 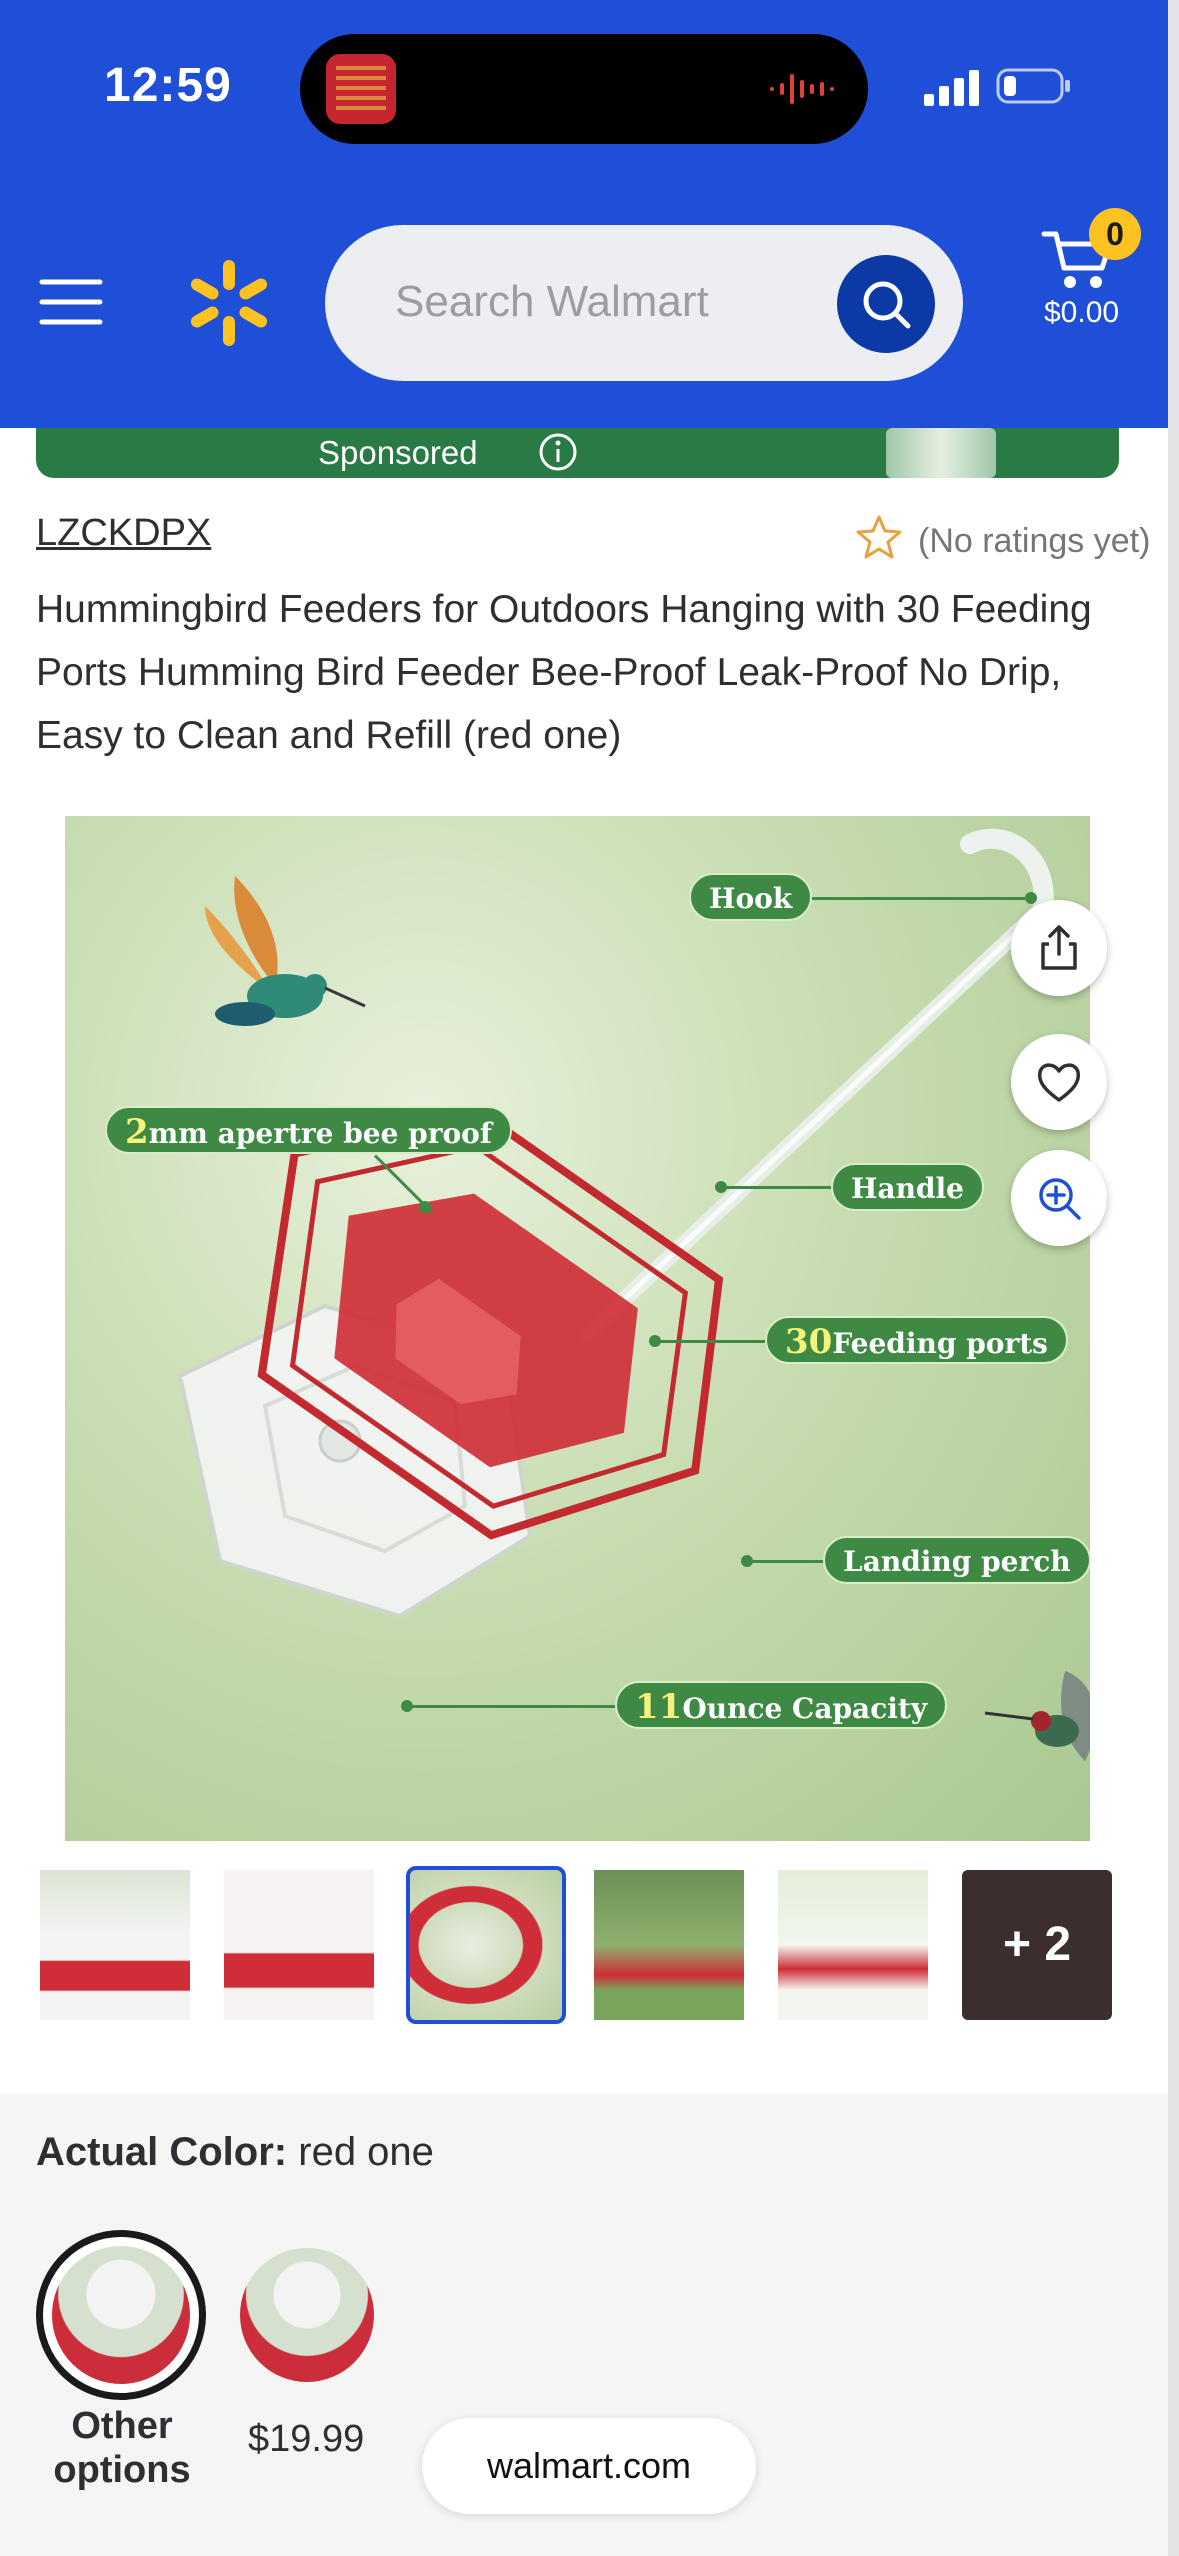 What do you see at coordinates (941, 453) in the screenshot?
I see `sponsored-product-image` at bounding box center [941, 453].